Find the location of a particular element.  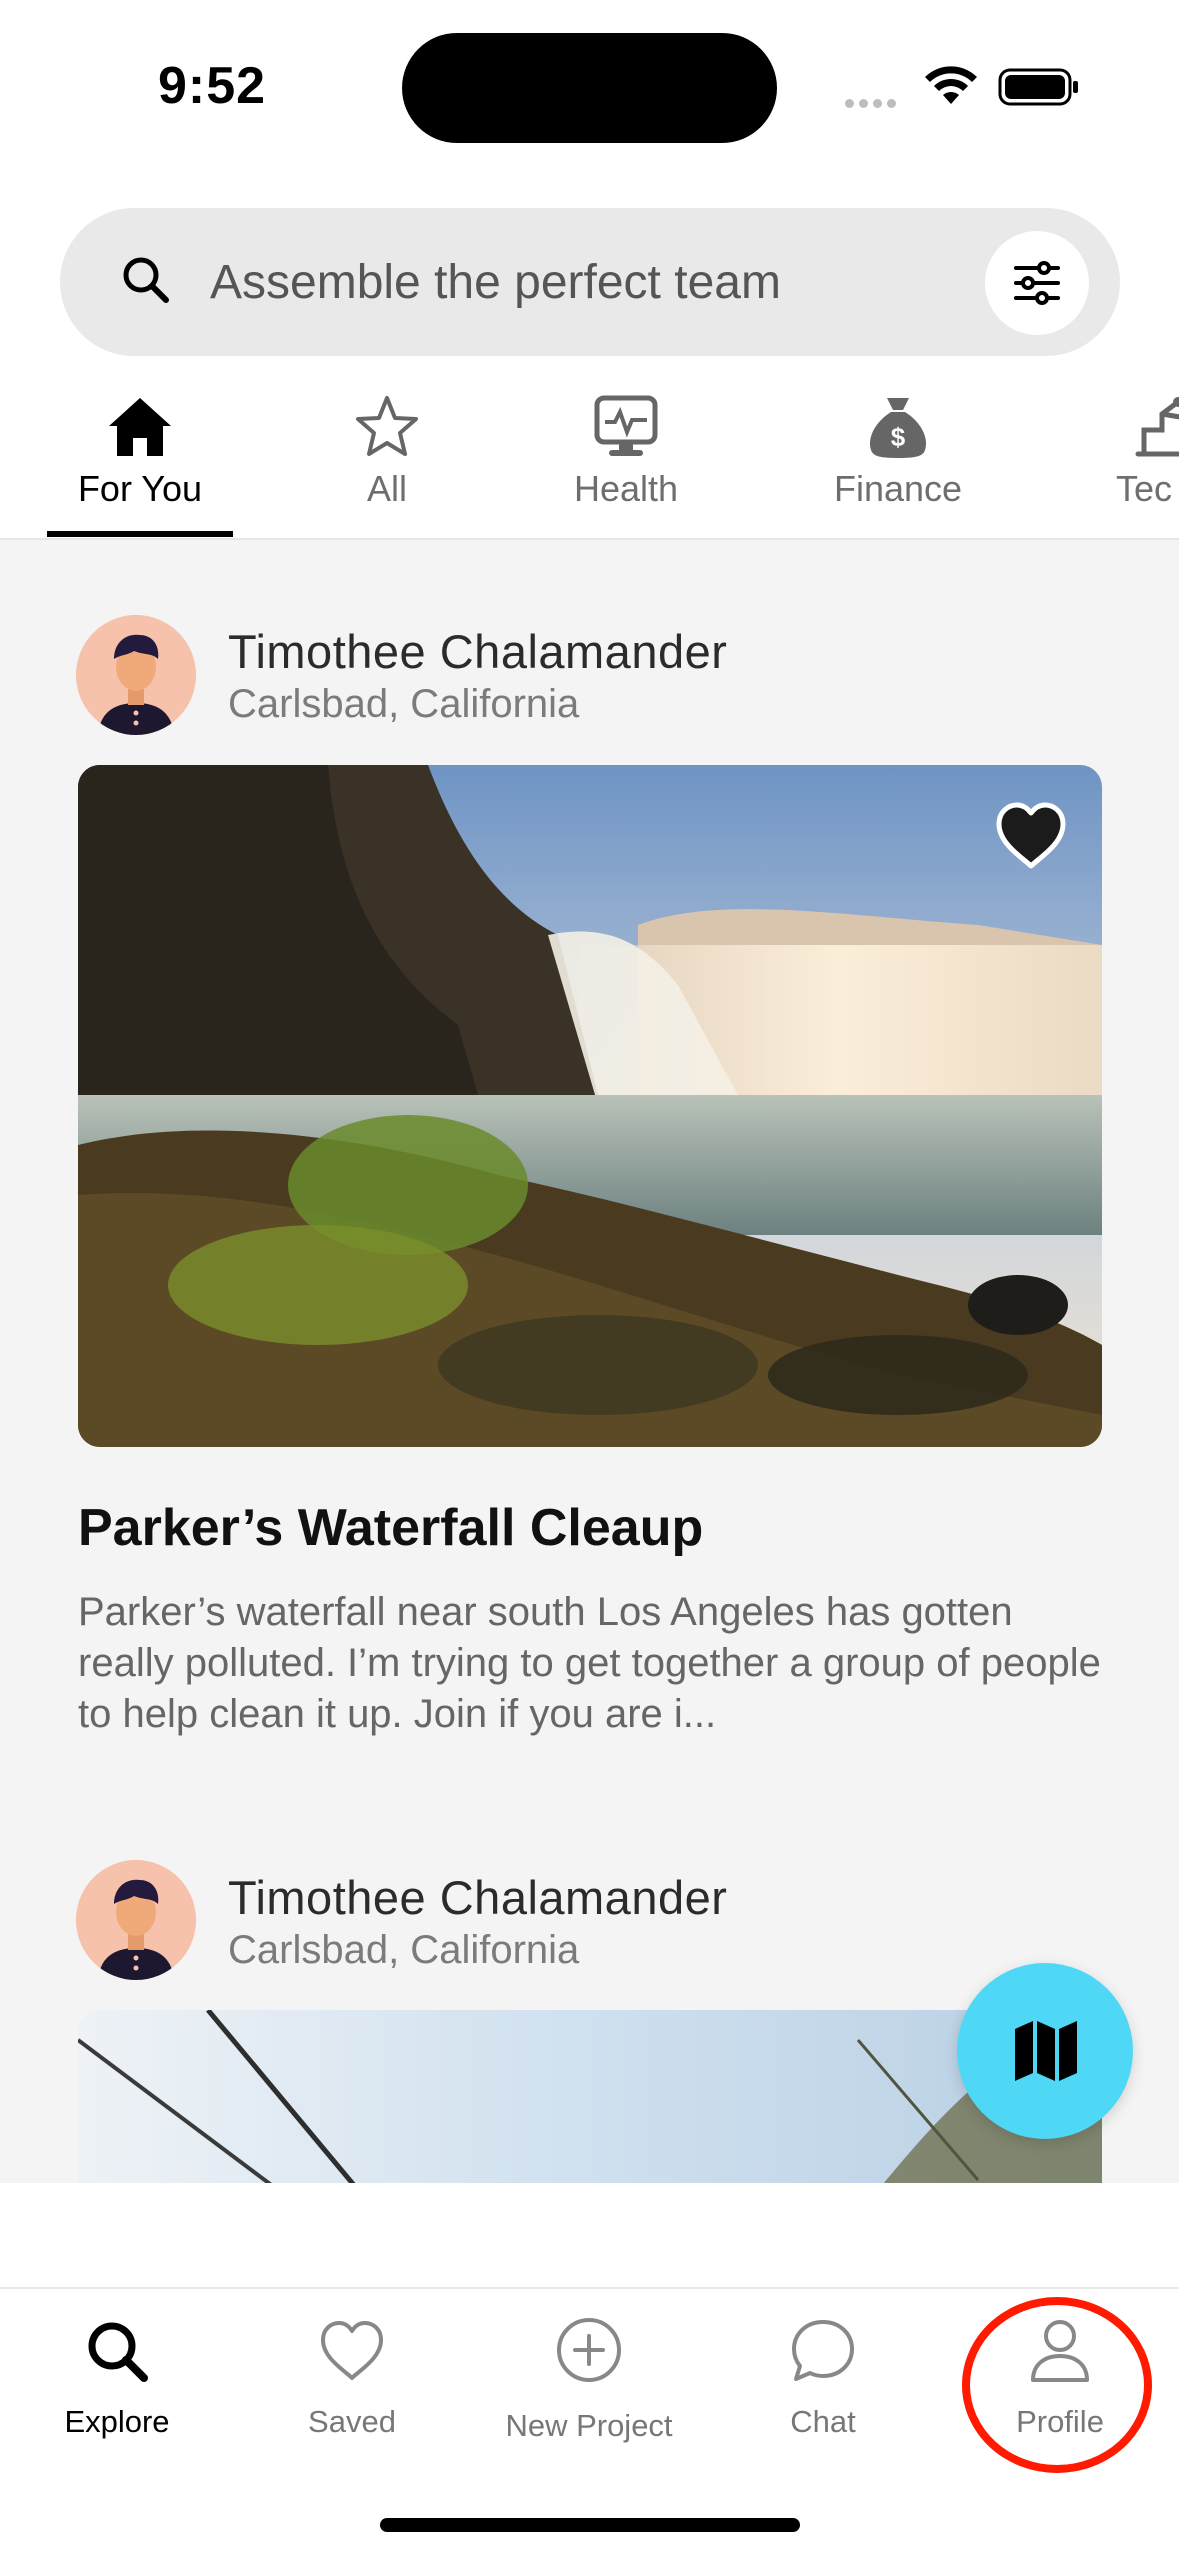

map-icon is located at coordinates (1046, 2051).